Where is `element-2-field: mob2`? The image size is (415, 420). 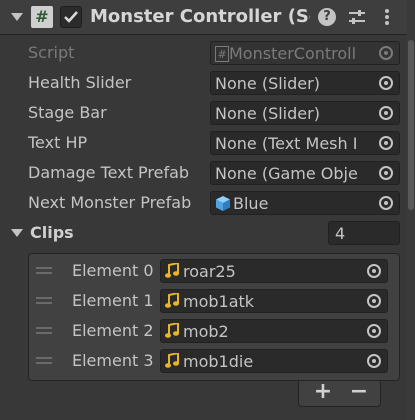
element-2-field: mob2 is located at coordinates (274, 331).